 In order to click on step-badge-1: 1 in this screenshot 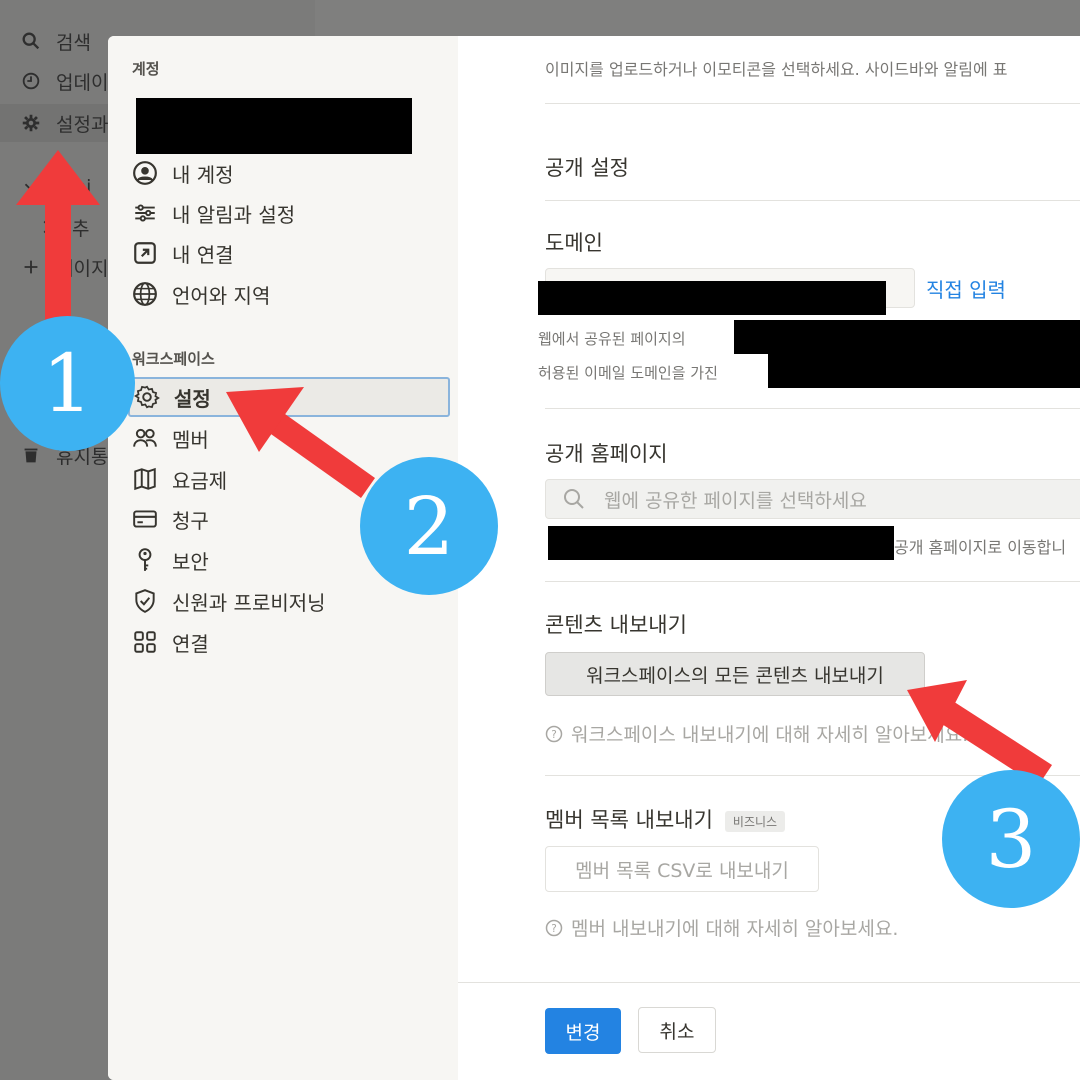, I will do `click(67, 383)`.